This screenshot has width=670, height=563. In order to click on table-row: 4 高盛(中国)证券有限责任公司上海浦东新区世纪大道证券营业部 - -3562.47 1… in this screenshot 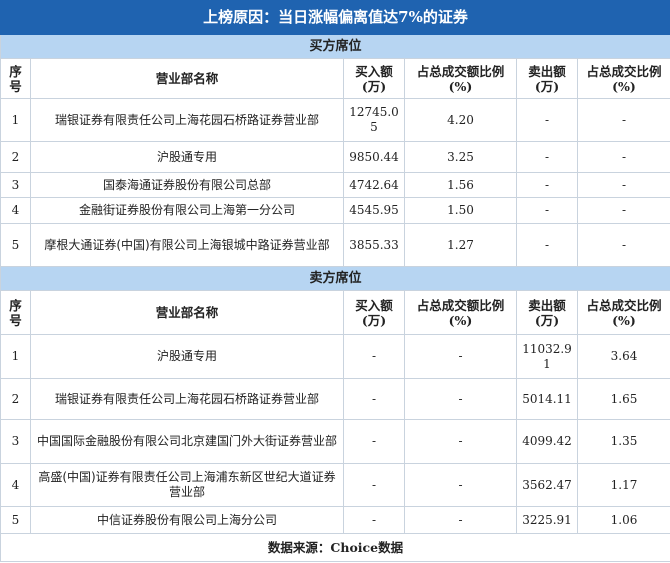, I will do `click(335, 485)`.